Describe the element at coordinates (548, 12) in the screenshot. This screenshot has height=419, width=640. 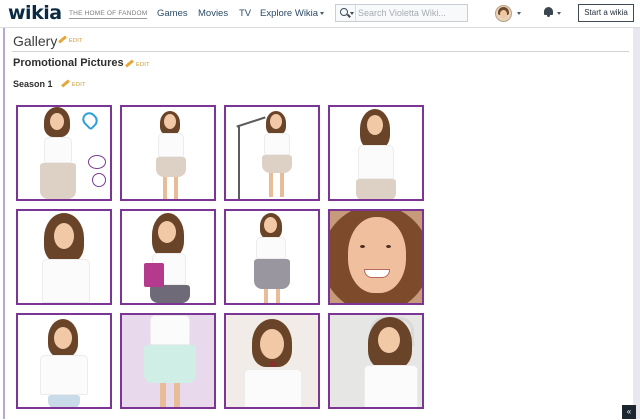
I see `bell-icon` at that location.